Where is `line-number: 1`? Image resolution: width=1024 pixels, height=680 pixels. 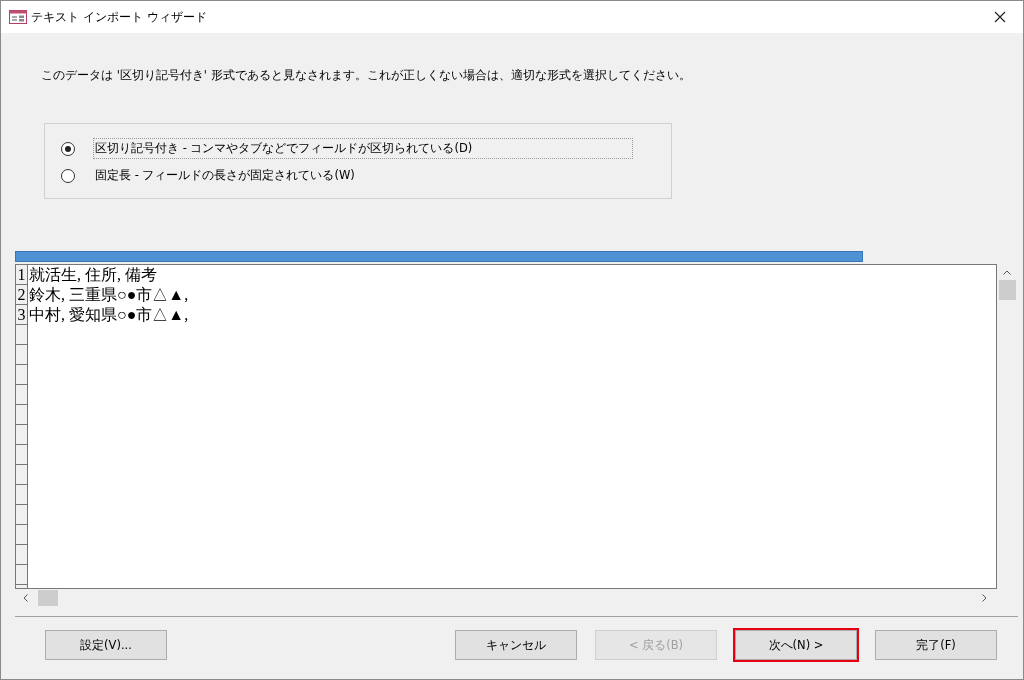 line-number: 1 is located at coordinates (22, 275).